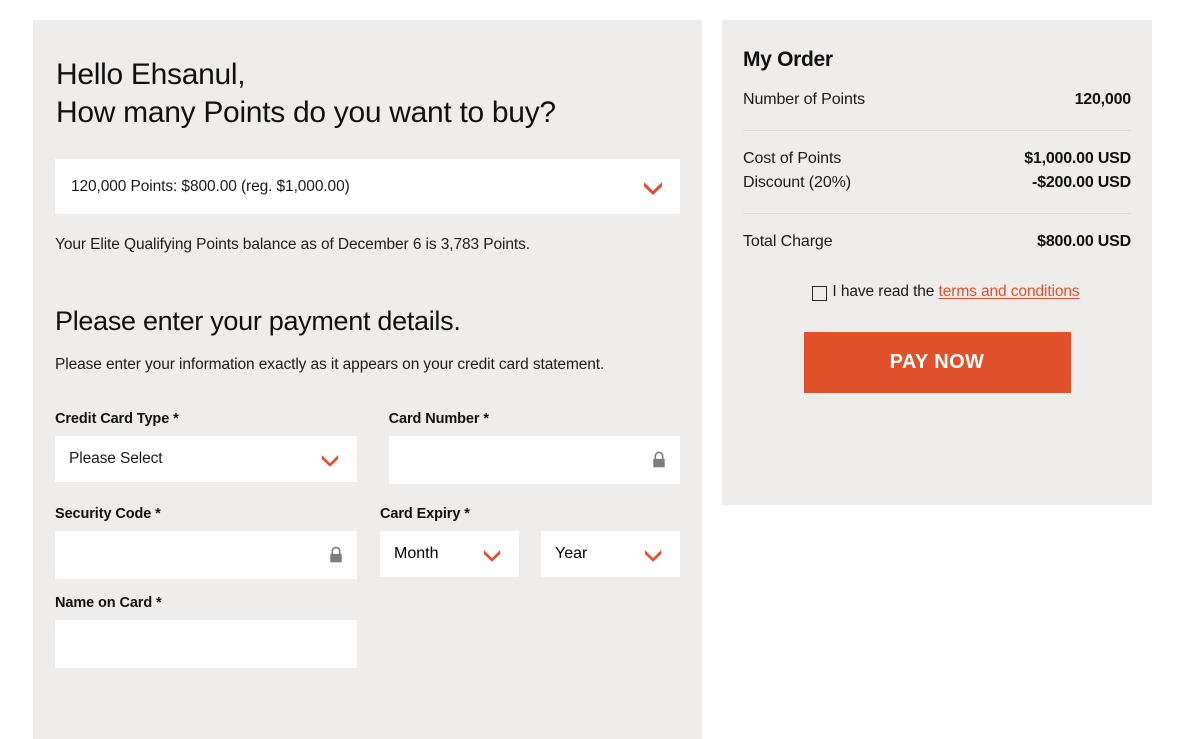 This screenshot has width=1200, height=739. Describe the element at coordinates (210, 186) in the screenshot. I see `points-package-value: 120,000 Points: $800.00 (reg. $1,000.00)` at that location.